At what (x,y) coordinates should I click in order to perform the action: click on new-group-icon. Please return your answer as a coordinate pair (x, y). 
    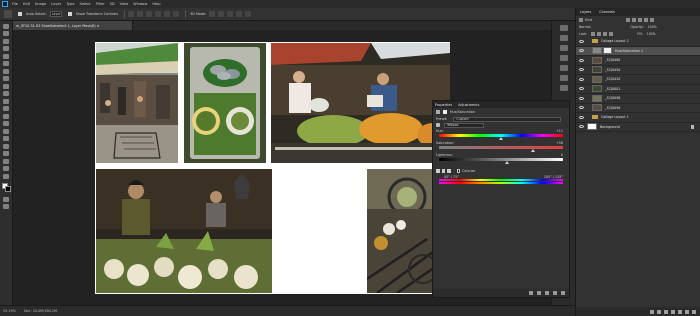
    Looking at the image, I should click on (680, 311).